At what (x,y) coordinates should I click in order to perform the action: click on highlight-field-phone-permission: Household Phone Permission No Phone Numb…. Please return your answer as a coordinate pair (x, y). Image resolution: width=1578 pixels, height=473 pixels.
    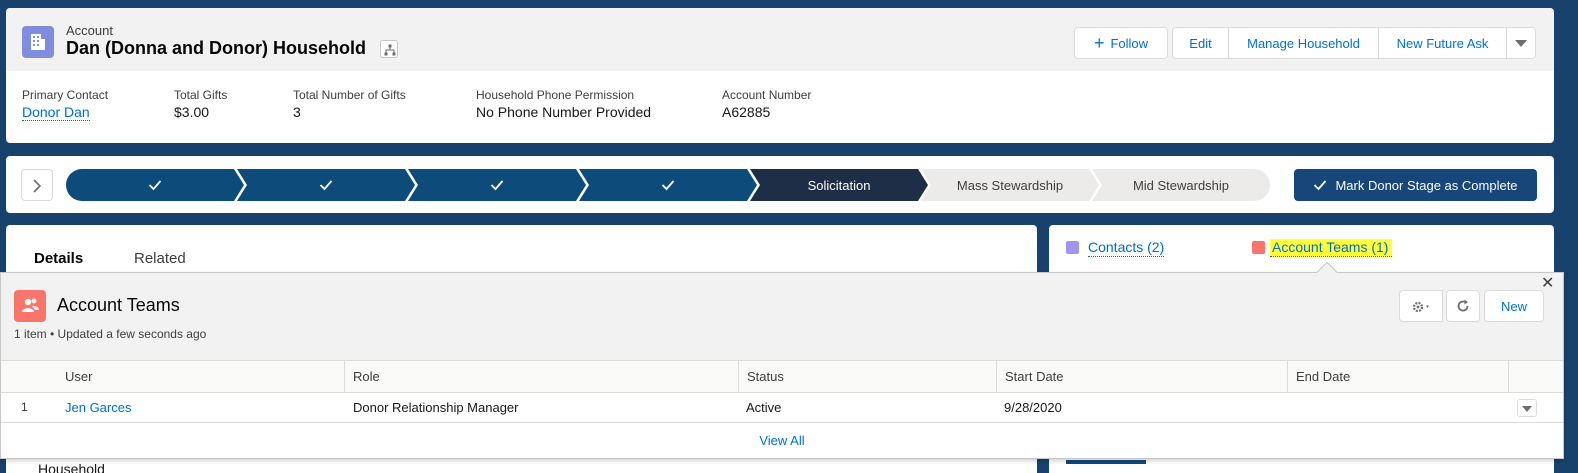
    Looking at the image, I should click on (563, 104).